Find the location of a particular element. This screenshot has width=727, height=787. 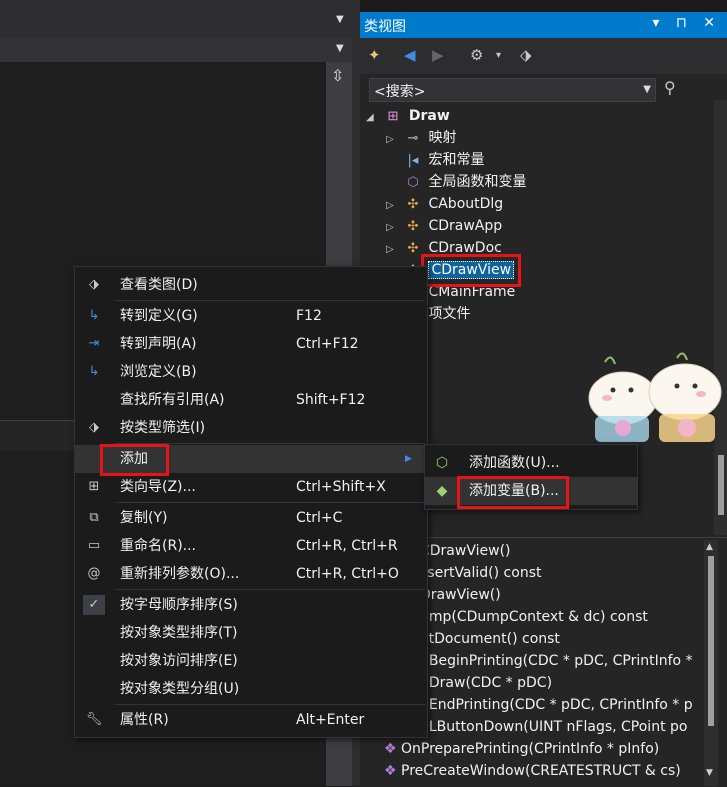

members-scrollbar-thumb is located at coordinates (711, 641).